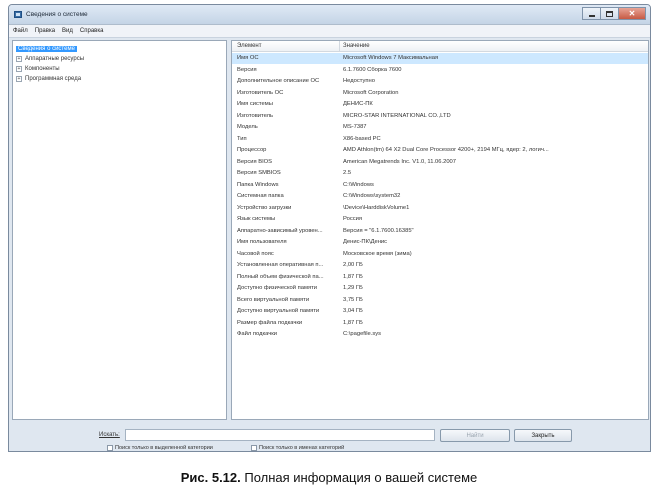 The image size is (658, 493). I want to click on item-cell: Папка Windows, so click(258, 184).